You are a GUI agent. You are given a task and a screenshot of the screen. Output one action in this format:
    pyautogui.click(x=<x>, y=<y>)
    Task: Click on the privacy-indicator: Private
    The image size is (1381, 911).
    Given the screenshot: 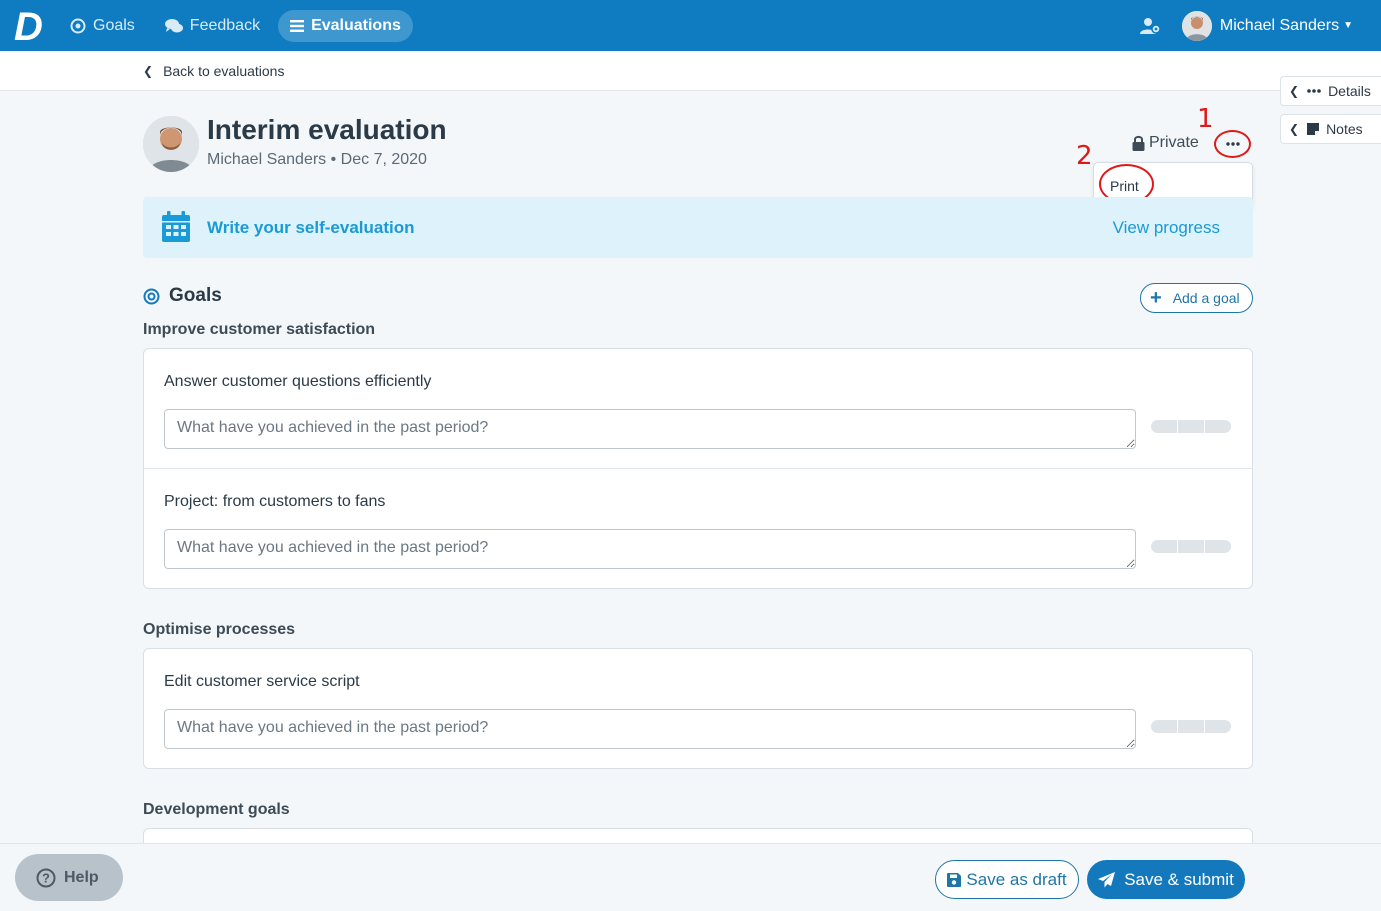 What is the action you would take?
    pyautogui.click(x=1165, y=143)
    